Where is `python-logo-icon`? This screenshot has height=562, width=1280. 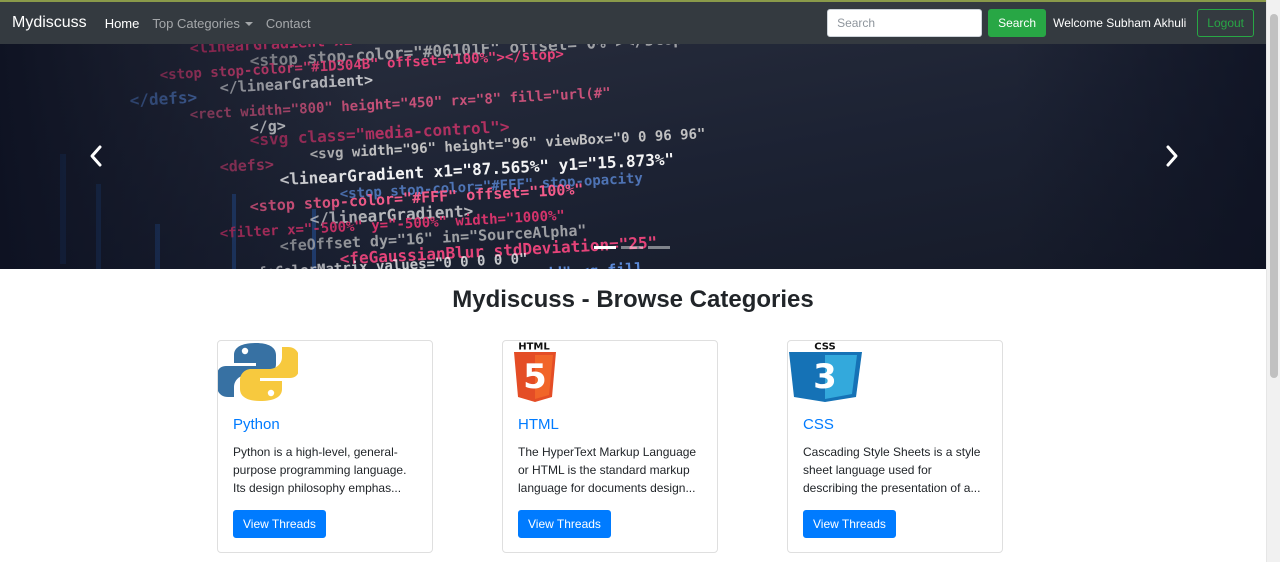
python-logo-icon is located at coordinates (258, 372).